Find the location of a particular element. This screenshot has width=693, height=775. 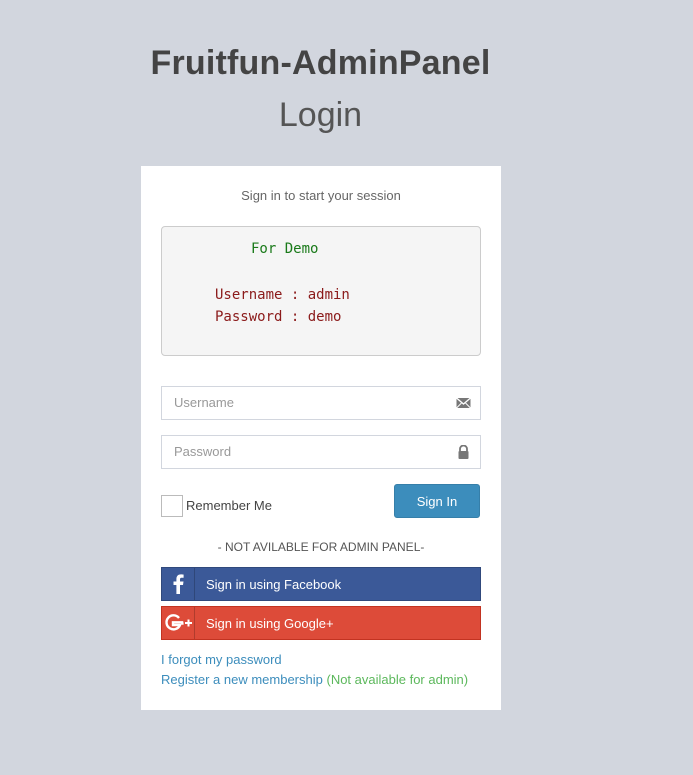

logo-subtitle: Login is located at coordinates (320, 115).